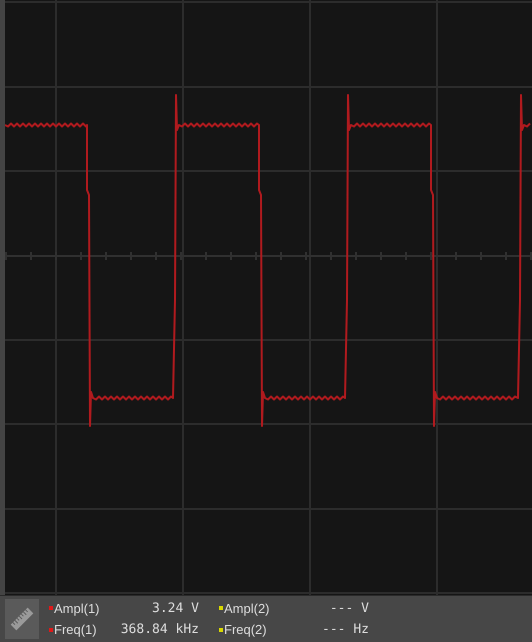 This screenshot has height=642, width=532. Describe the element at coordinates (175, 609) in the screenshot. I see `measurement-value: 3.24 V` at that location.